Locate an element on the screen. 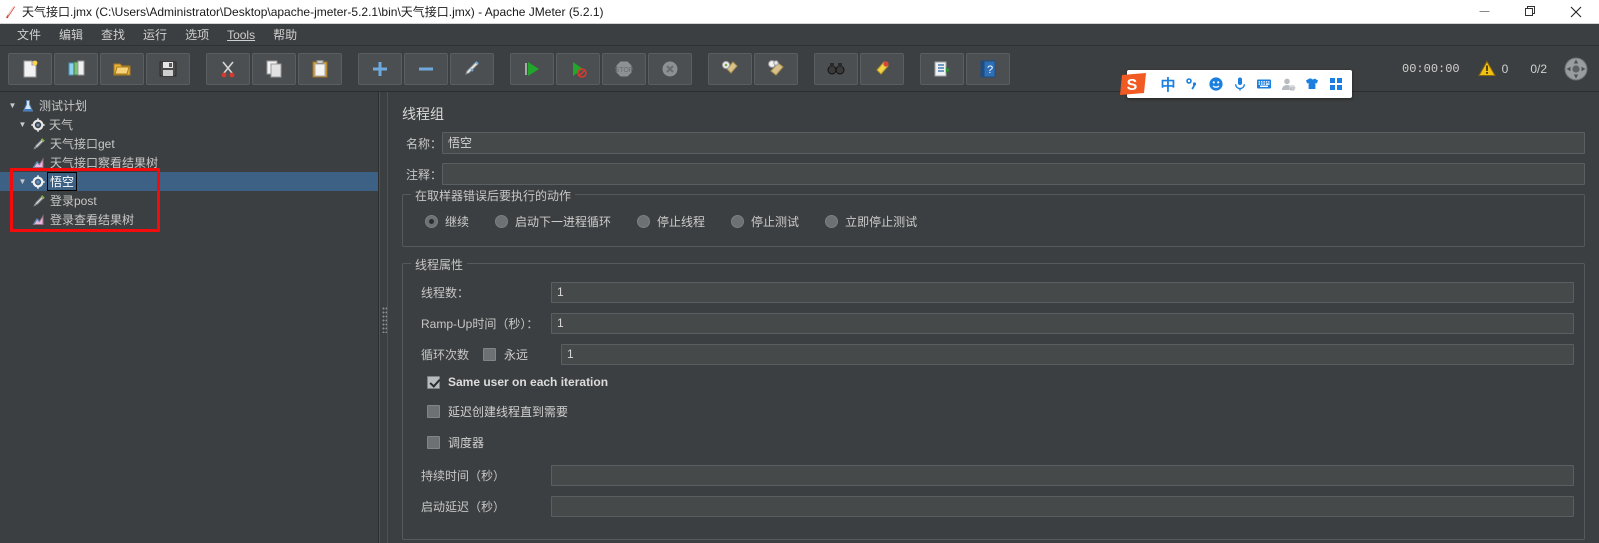 The width and height of the screenshot is (1599, 543). clear-all-button is located at coordinates (776, 68).